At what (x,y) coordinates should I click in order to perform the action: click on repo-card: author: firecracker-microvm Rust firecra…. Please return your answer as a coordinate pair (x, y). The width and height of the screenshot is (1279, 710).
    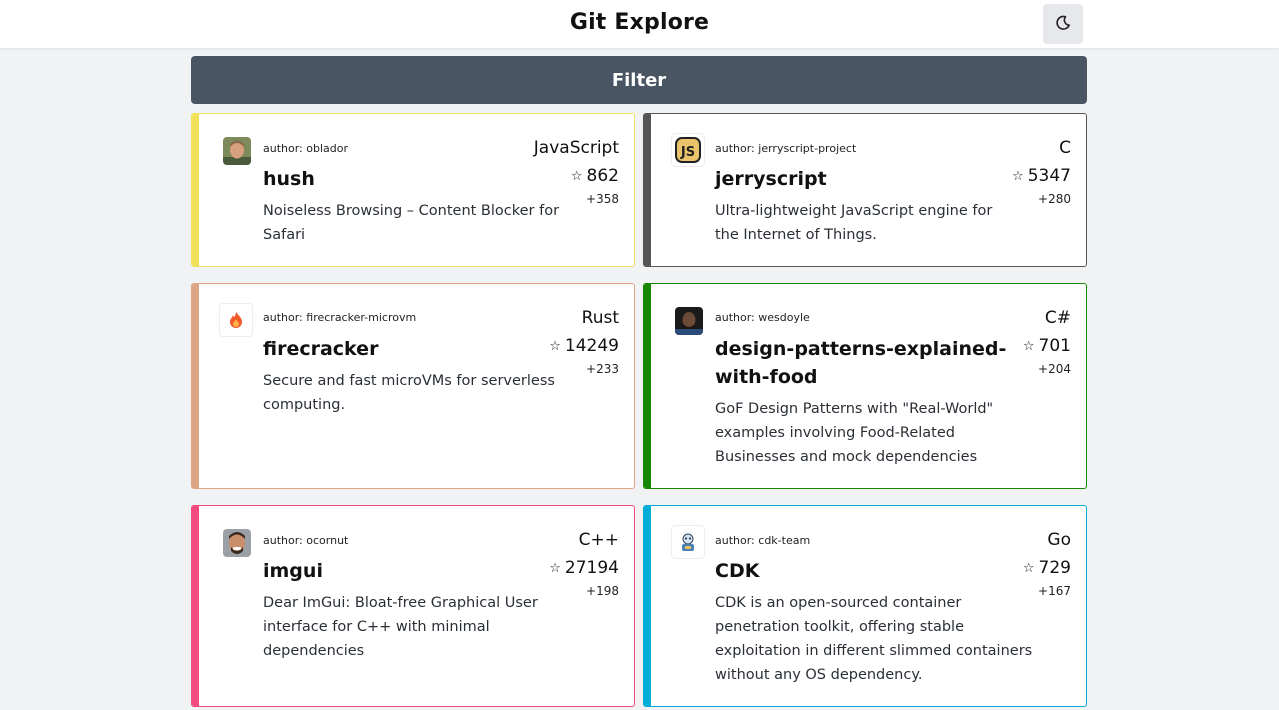
    Looking at the image, I should click on (413, 386).